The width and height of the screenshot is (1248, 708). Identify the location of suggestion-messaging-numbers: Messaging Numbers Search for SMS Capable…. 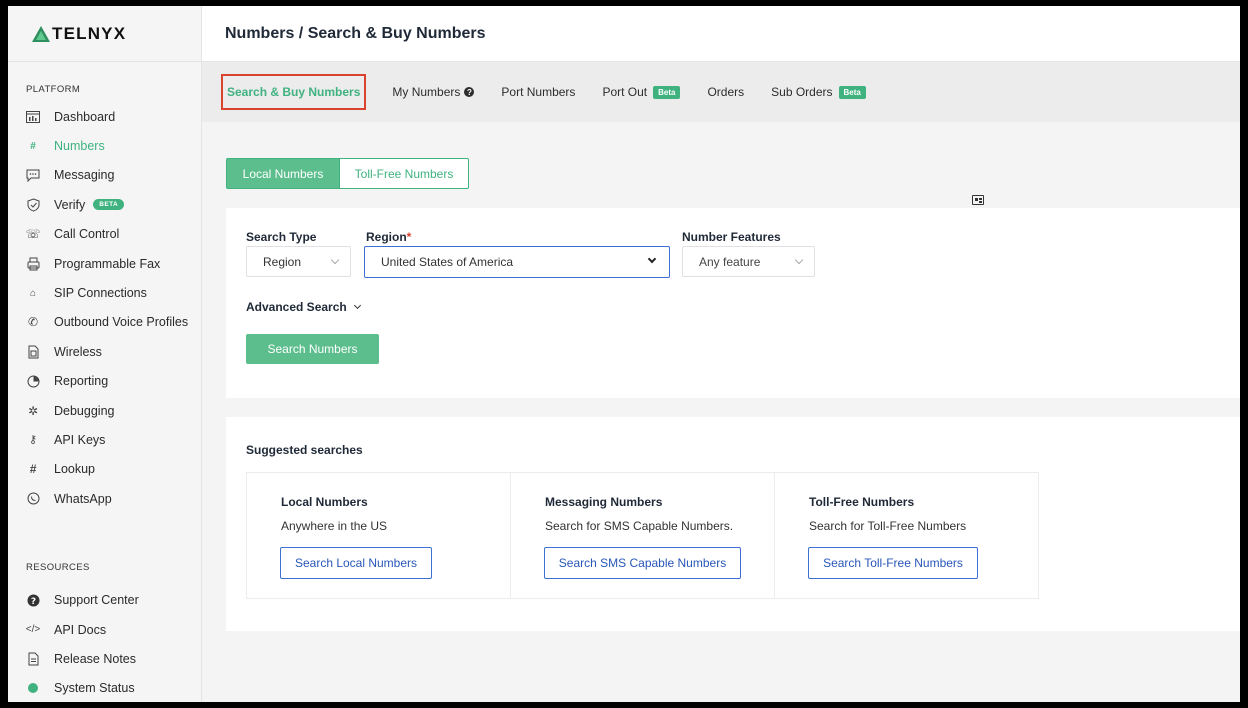
(643, 535).